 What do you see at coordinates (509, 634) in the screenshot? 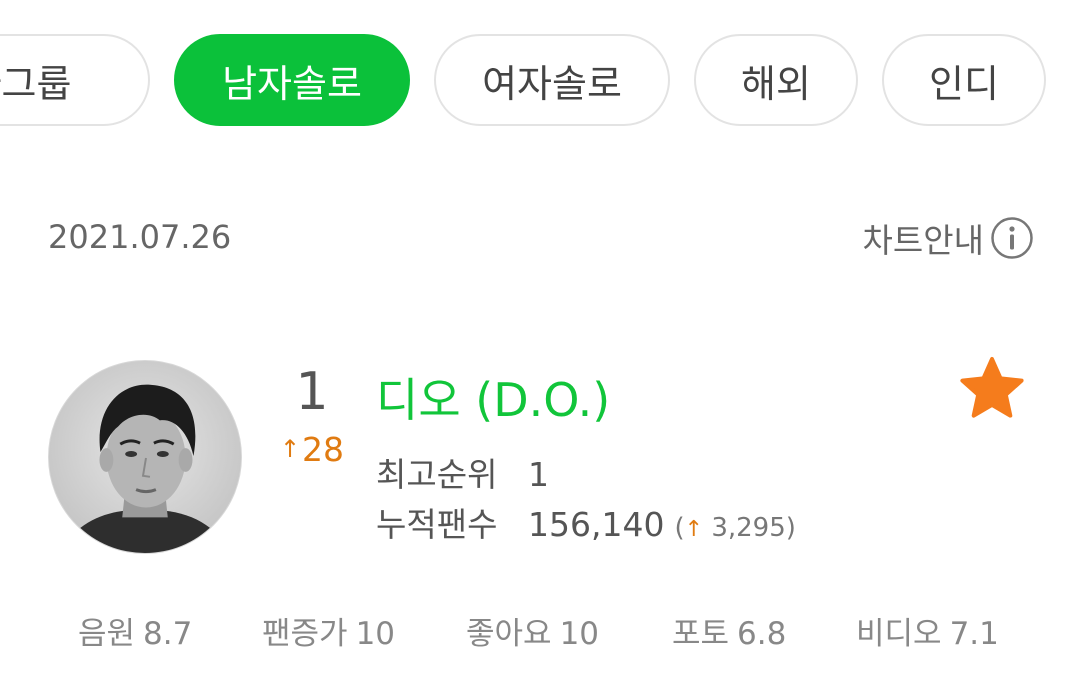
I see `score-label: 좋아요` at bounding box center [509, 634].